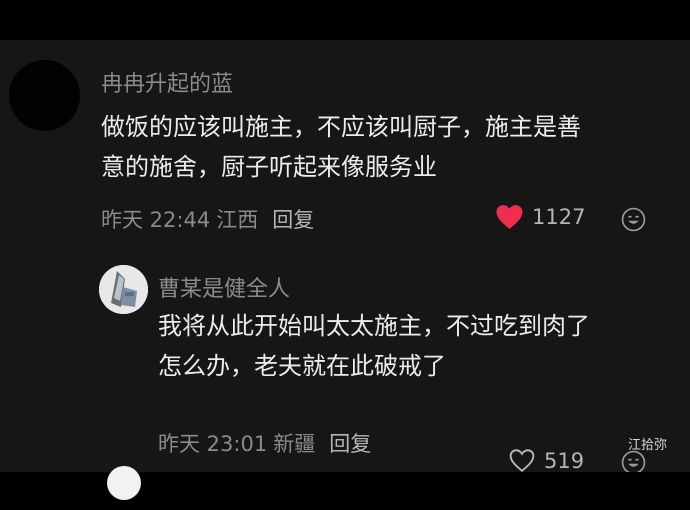 This screenshot has height=510, width=690. I want to click on comment-time: 昨天 22:44, so click(156, 220).